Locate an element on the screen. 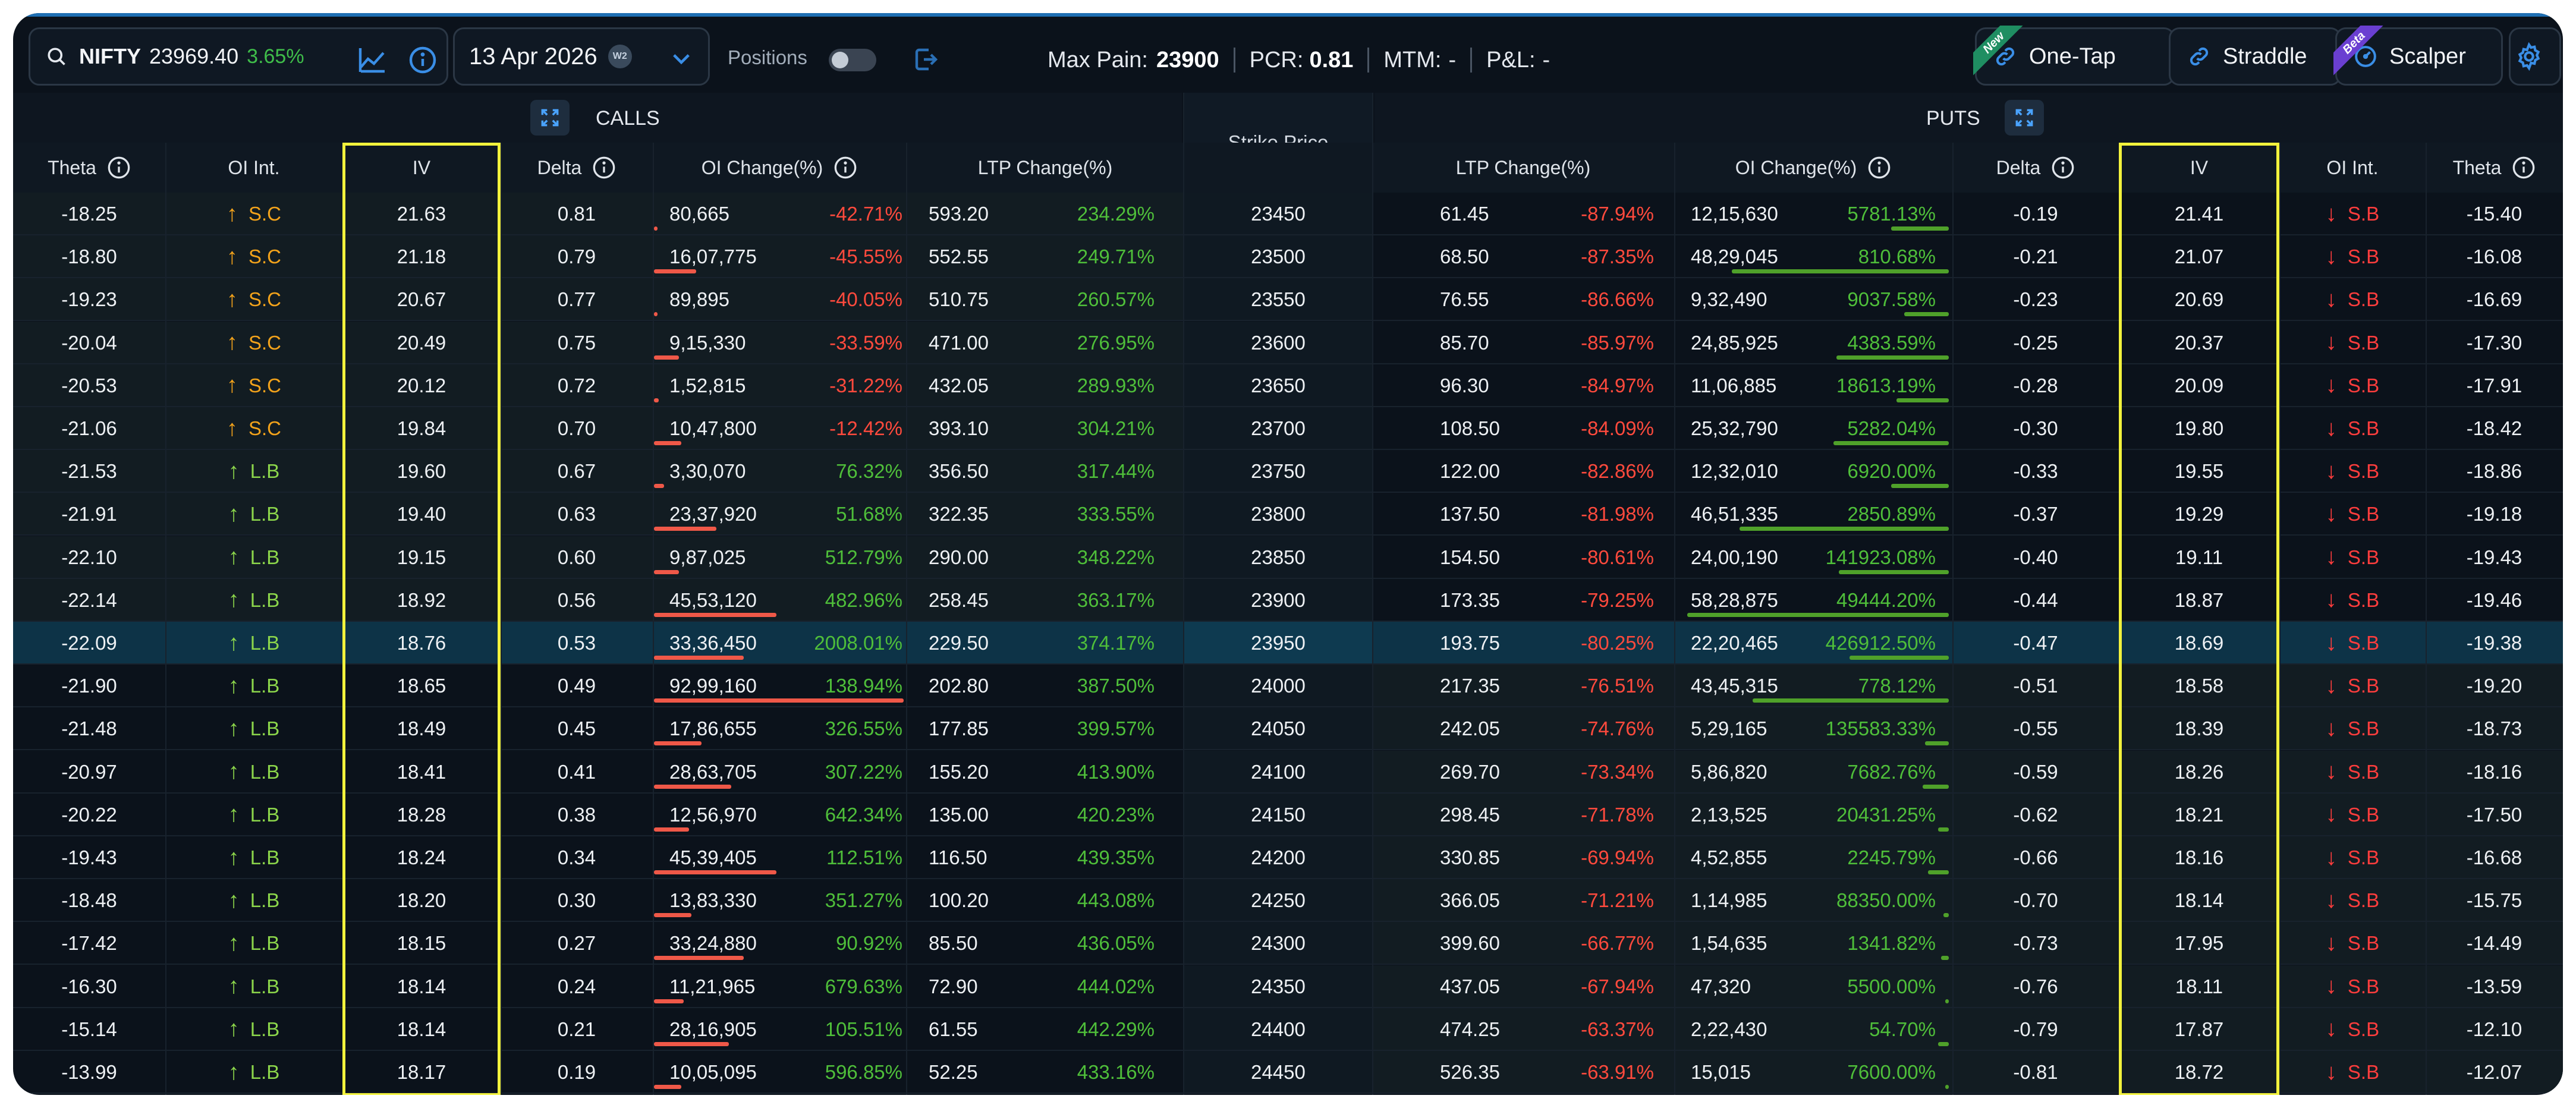  call-theta: -21.06 is located at coordinates (89, 428).